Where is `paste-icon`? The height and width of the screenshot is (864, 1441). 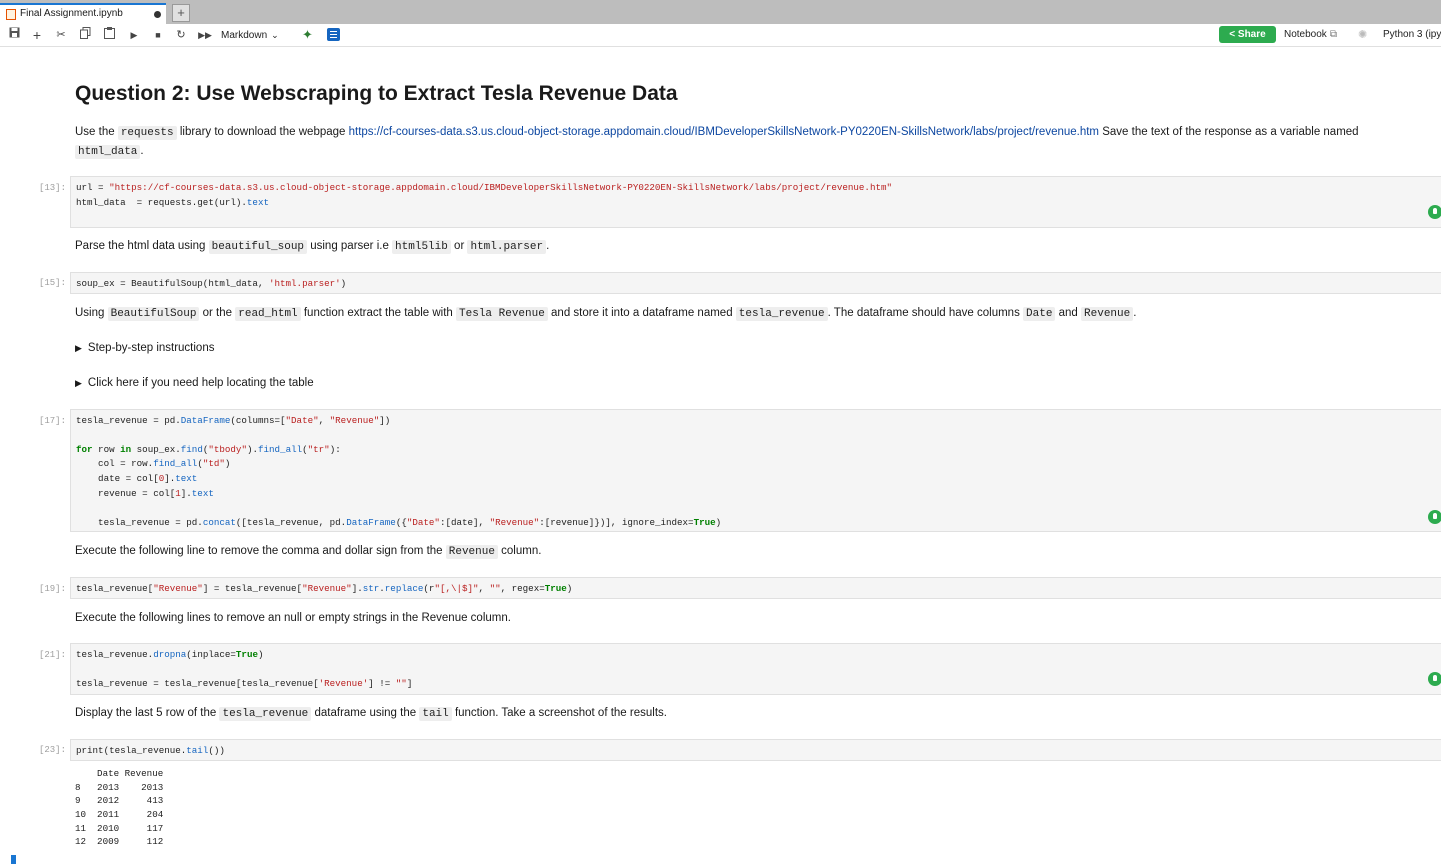 paste-icon is located at coordinates (109, 35).